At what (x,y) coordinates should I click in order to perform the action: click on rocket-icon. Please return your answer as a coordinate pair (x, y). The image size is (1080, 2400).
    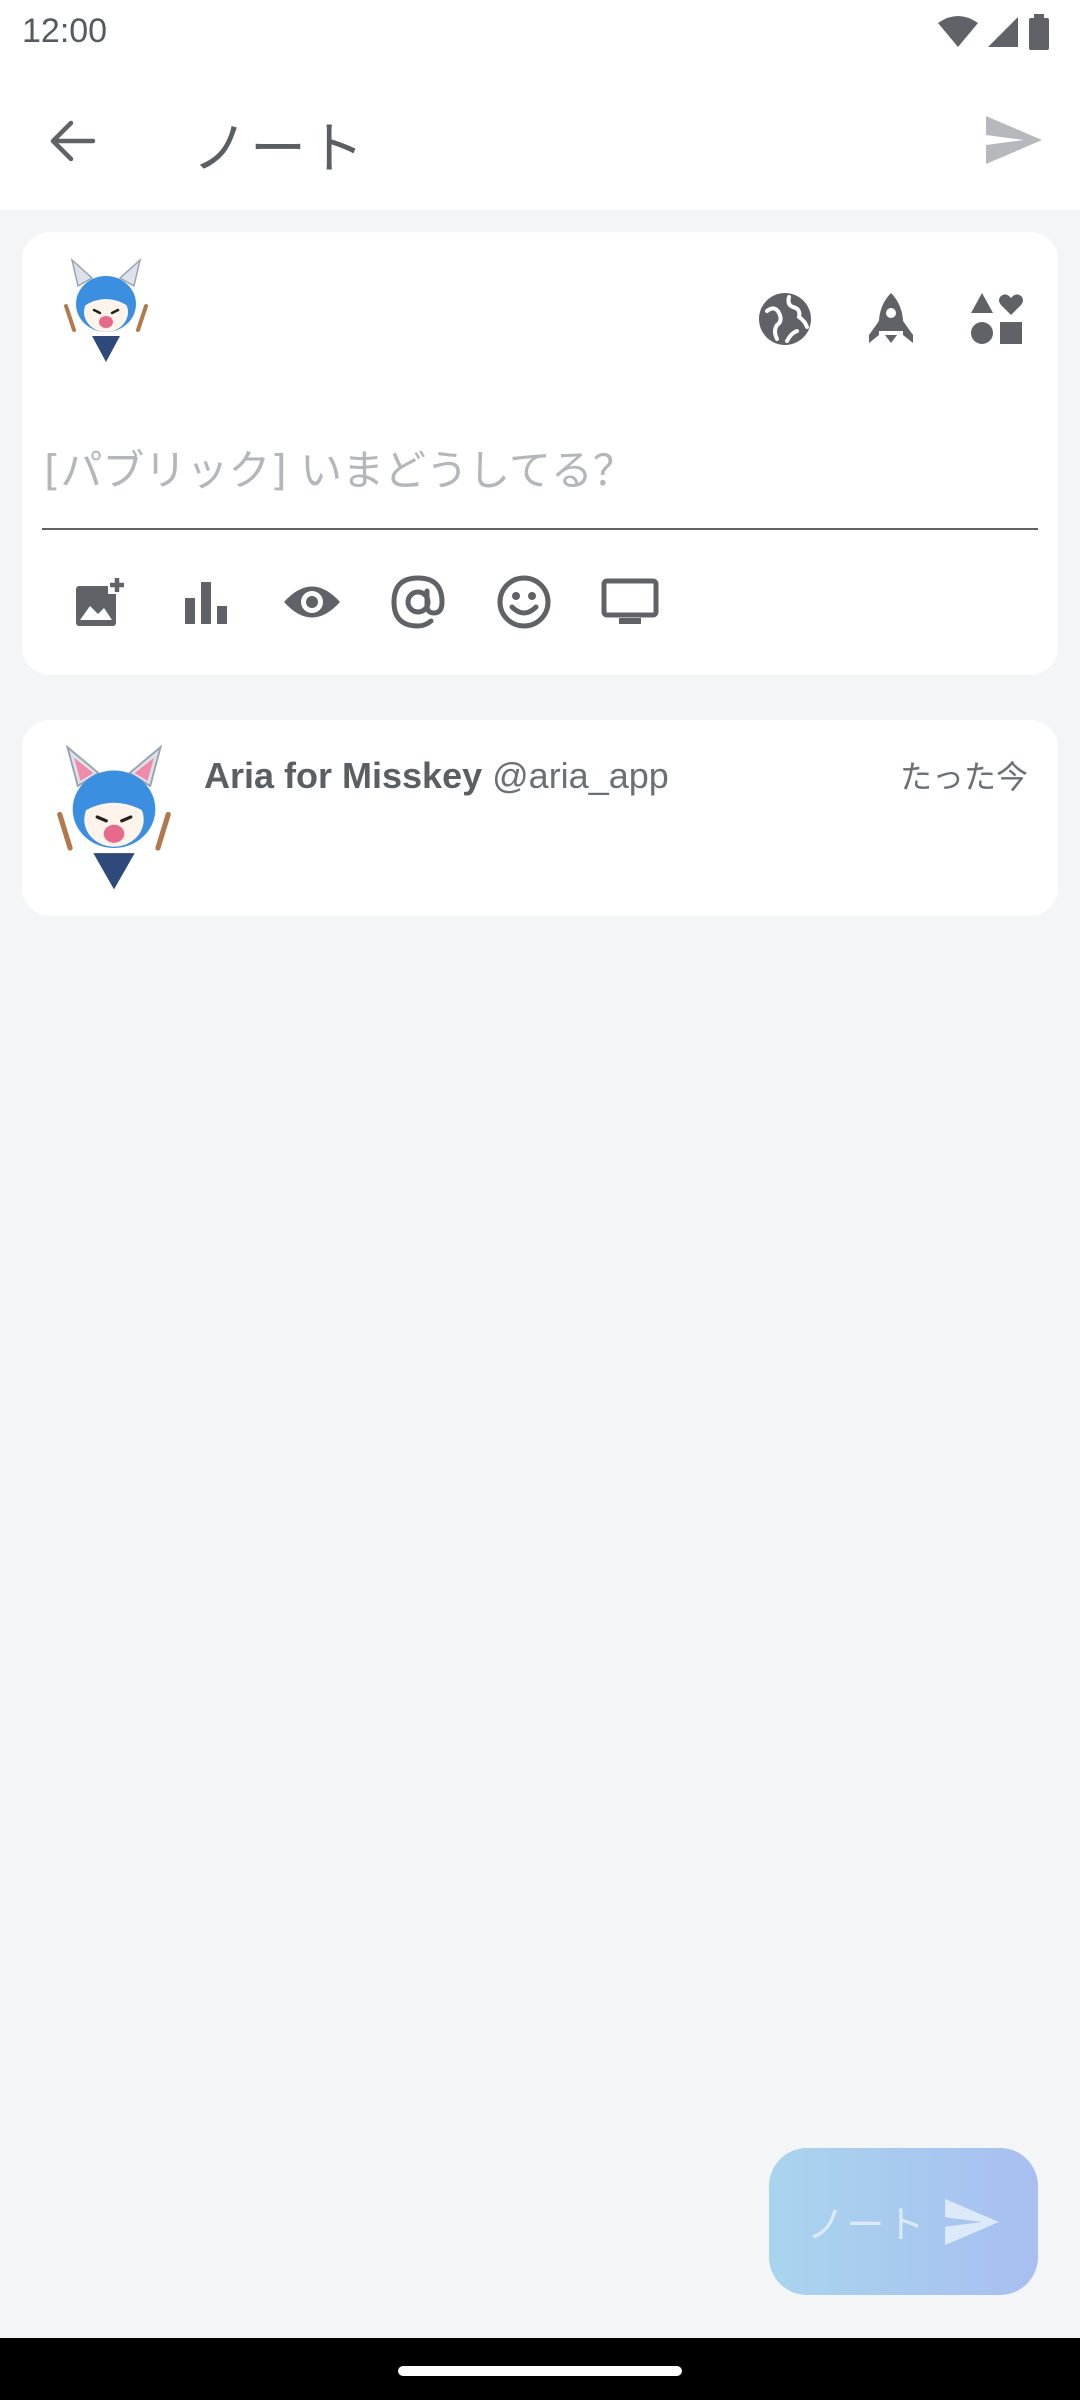
    Looking at the image, I should click on (891, 318).